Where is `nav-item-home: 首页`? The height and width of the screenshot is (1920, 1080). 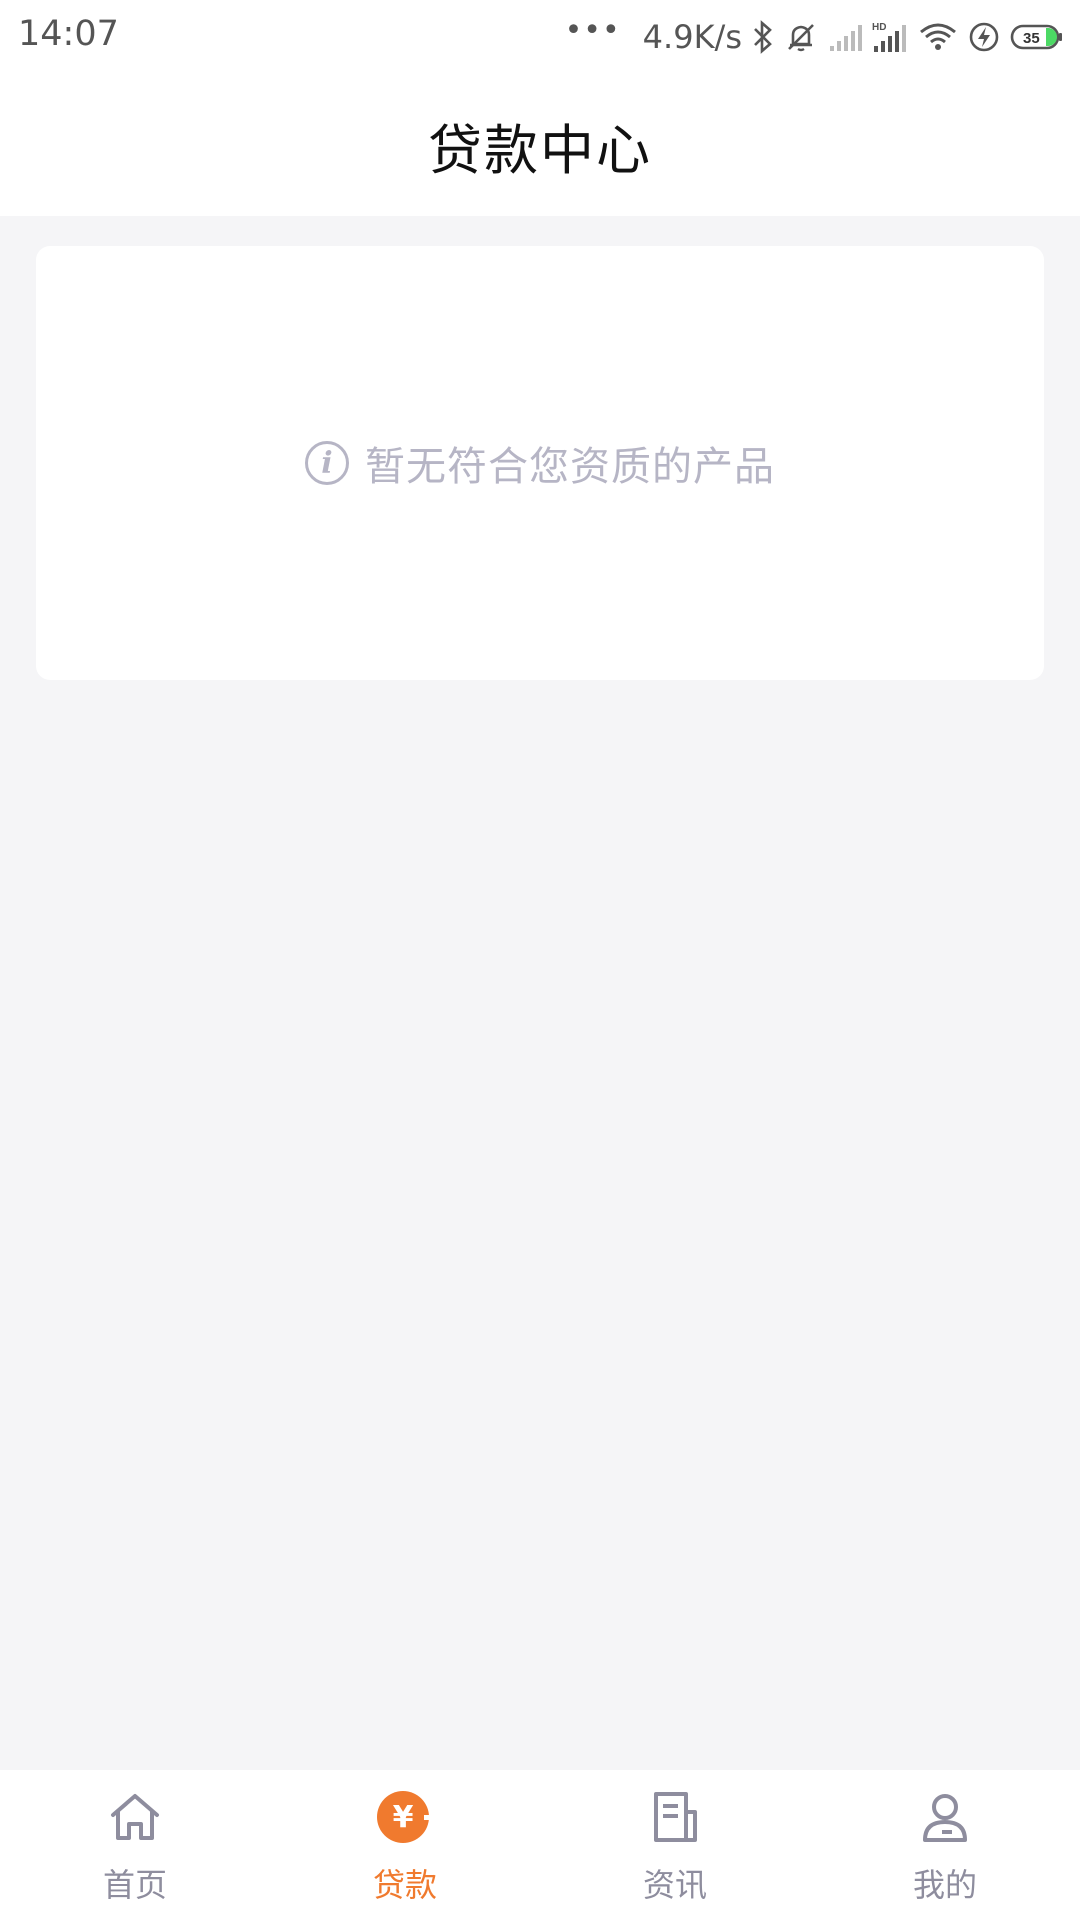 nav-item-home: 首页 is located at coordinates (135, 1845).